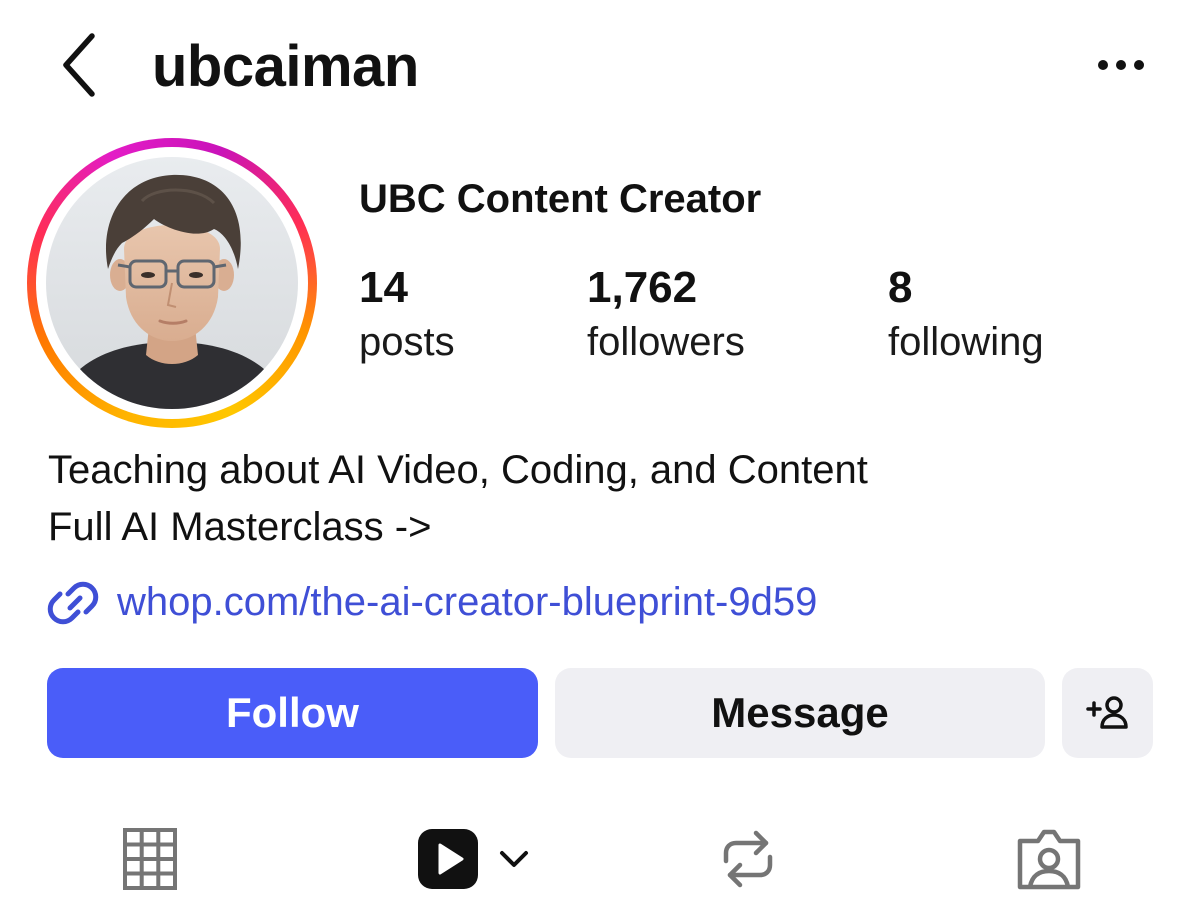 The image size is (1200, 915). I want to click on followers-count: 1,762, so click(642, 287).